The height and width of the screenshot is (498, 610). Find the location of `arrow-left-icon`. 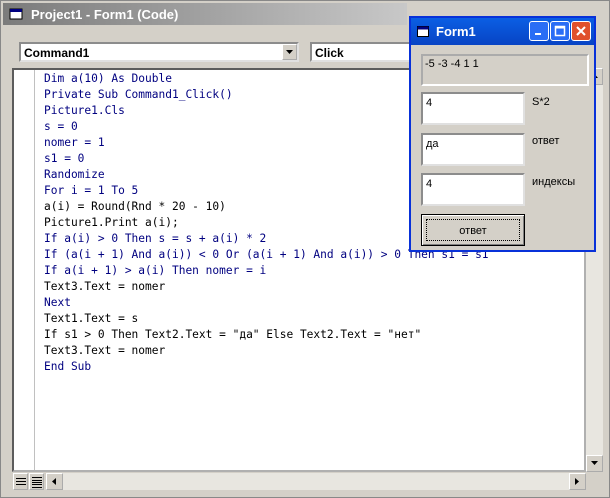

arrow-left-icon is located at coordinates (54, 481).